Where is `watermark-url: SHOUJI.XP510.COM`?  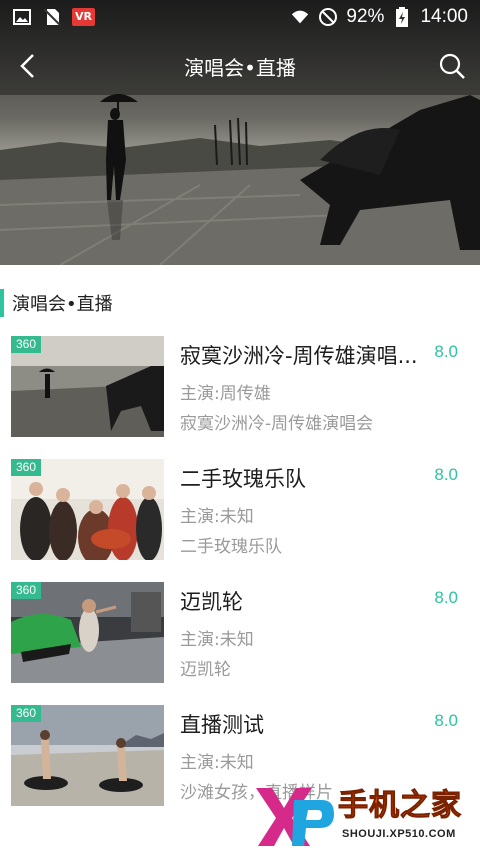 watermark-url: SHOUJI.XP510.COM is located at coordinates (399, 834).